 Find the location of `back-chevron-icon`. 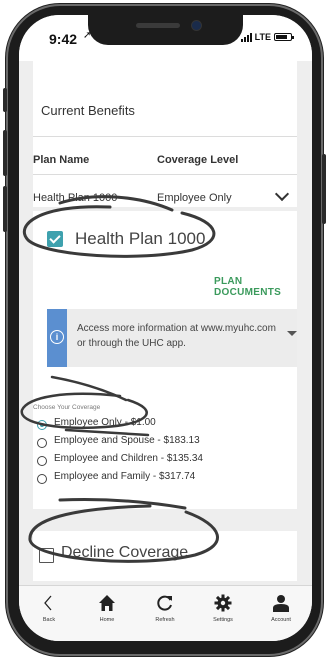

back-chevron-icon is located at coordinates (48, 603).